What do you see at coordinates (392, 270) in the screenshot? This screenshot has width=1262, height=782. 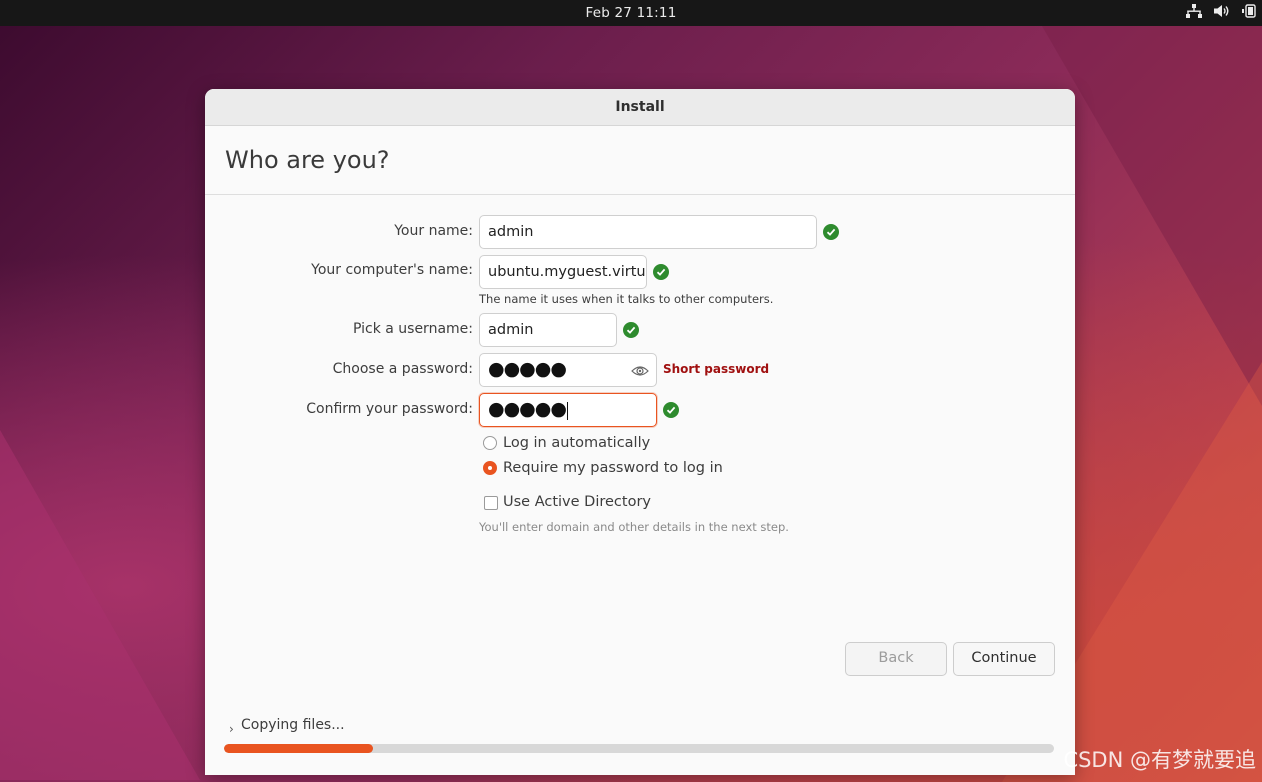 I see `computer-name-label: Your computer's name:` at bounding box center [392, 270].